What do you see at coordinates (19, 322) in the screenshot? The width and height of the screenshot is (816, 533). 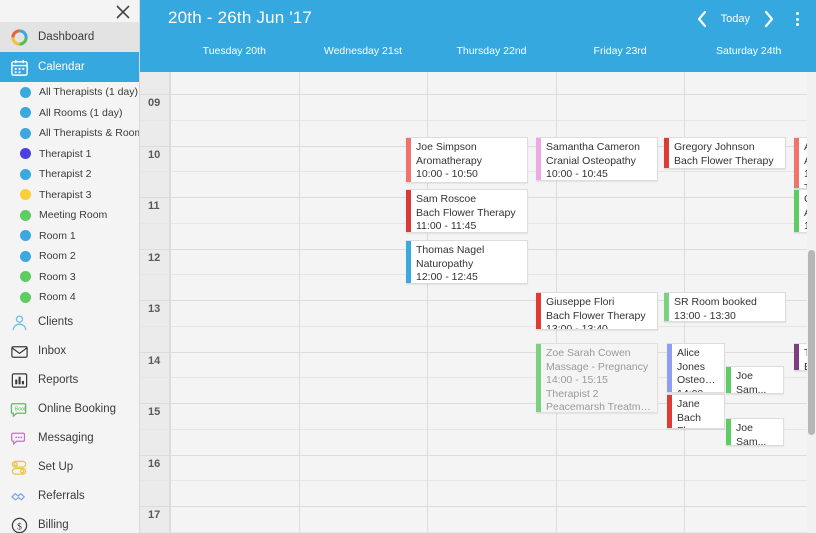 I see `person-icon` at bounding box center [19, 322].